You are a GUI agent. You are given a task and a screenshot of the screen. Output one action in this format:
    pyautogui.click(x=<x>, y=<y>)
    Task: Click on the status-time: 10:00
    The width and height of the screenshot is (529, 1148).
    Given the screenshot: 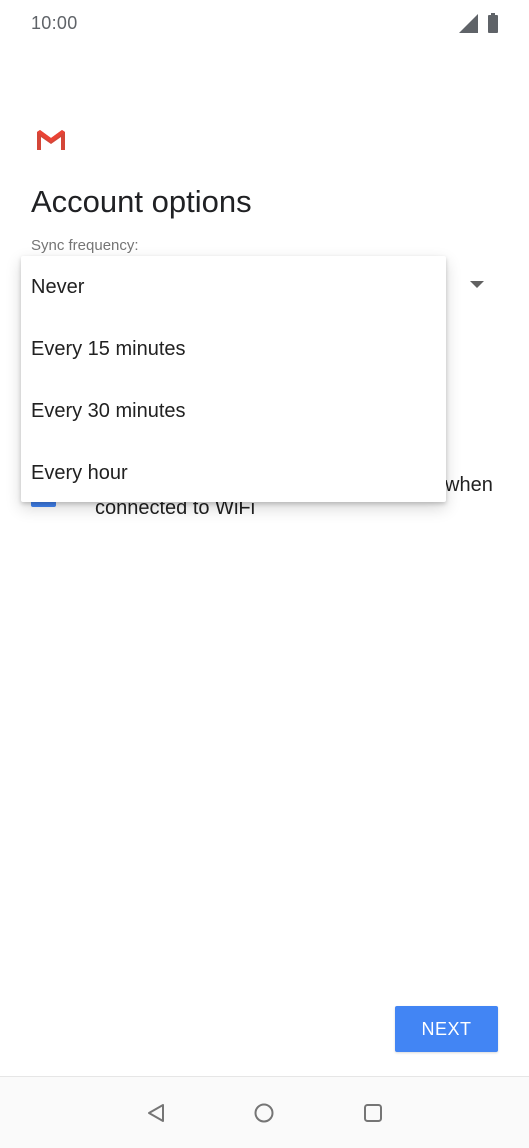 What is the action you would take?
    pyautogui.click(x=54, y=23)
    